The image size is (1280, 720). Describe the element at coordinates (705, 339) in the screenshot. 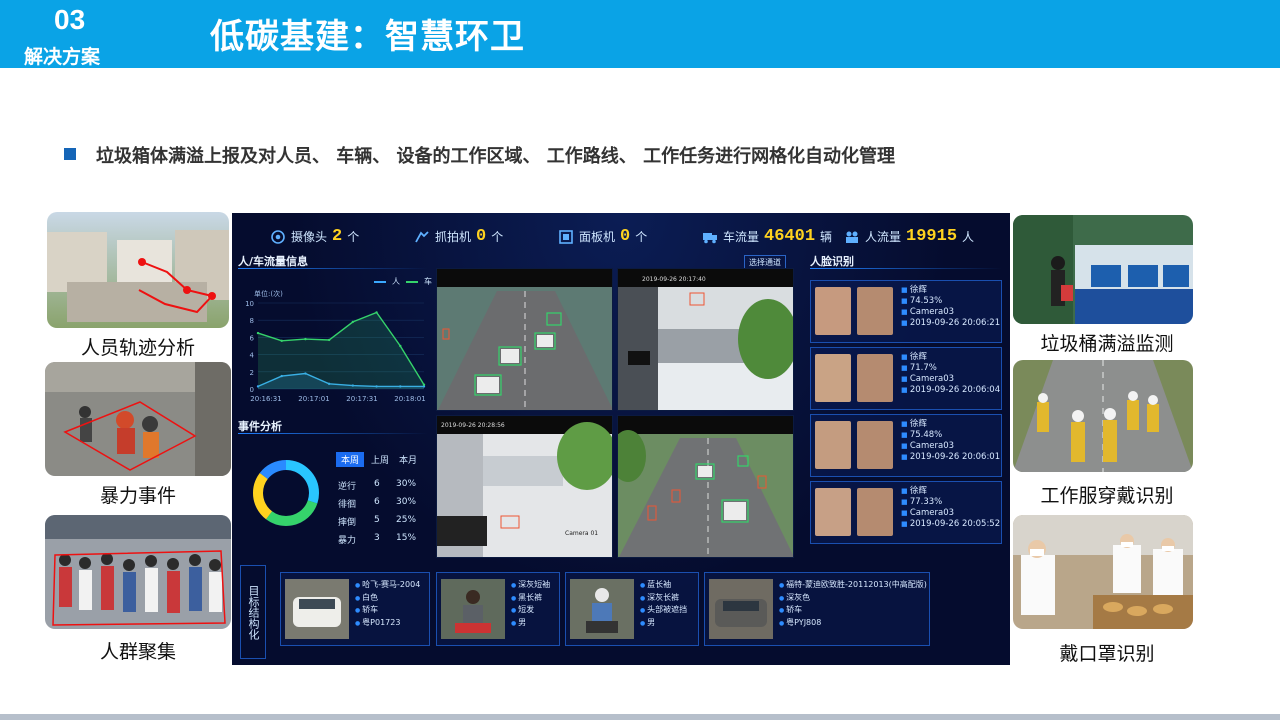

I see `camera-feed: 2019-09-26 20:17:40` at that location.